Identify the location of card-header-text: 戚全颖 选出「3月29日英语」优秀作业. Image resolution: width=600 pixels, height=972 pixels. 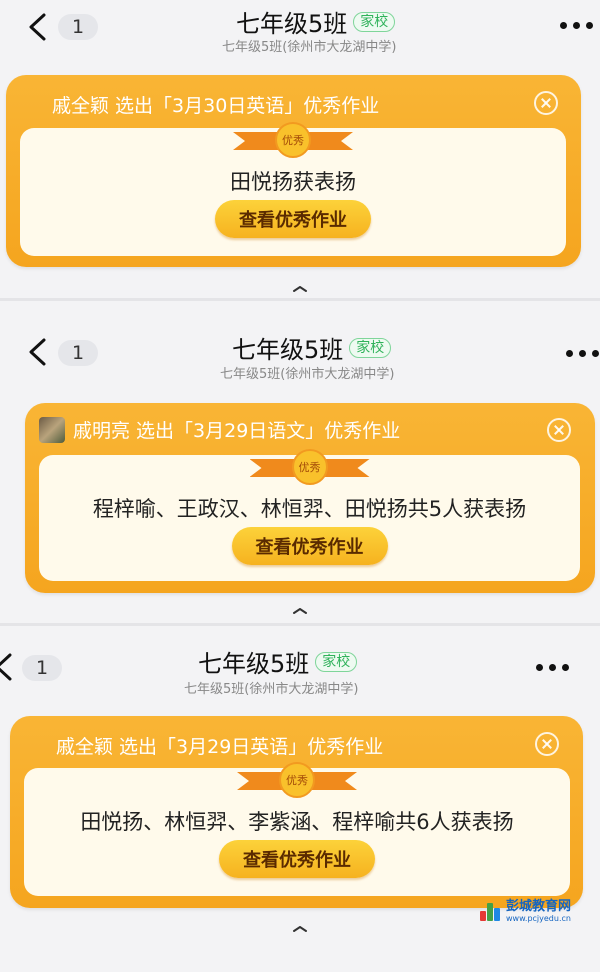
(220, 747).